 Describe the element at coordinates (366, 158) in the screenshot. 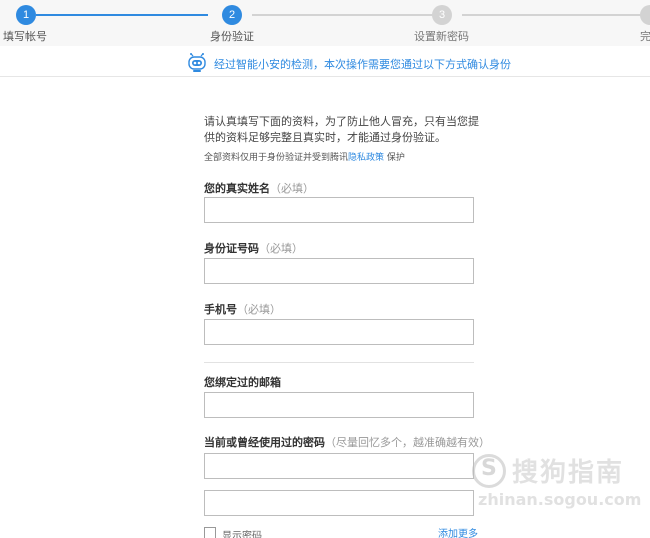

I see `privacy-policy-link: 隐私政策` at that location.